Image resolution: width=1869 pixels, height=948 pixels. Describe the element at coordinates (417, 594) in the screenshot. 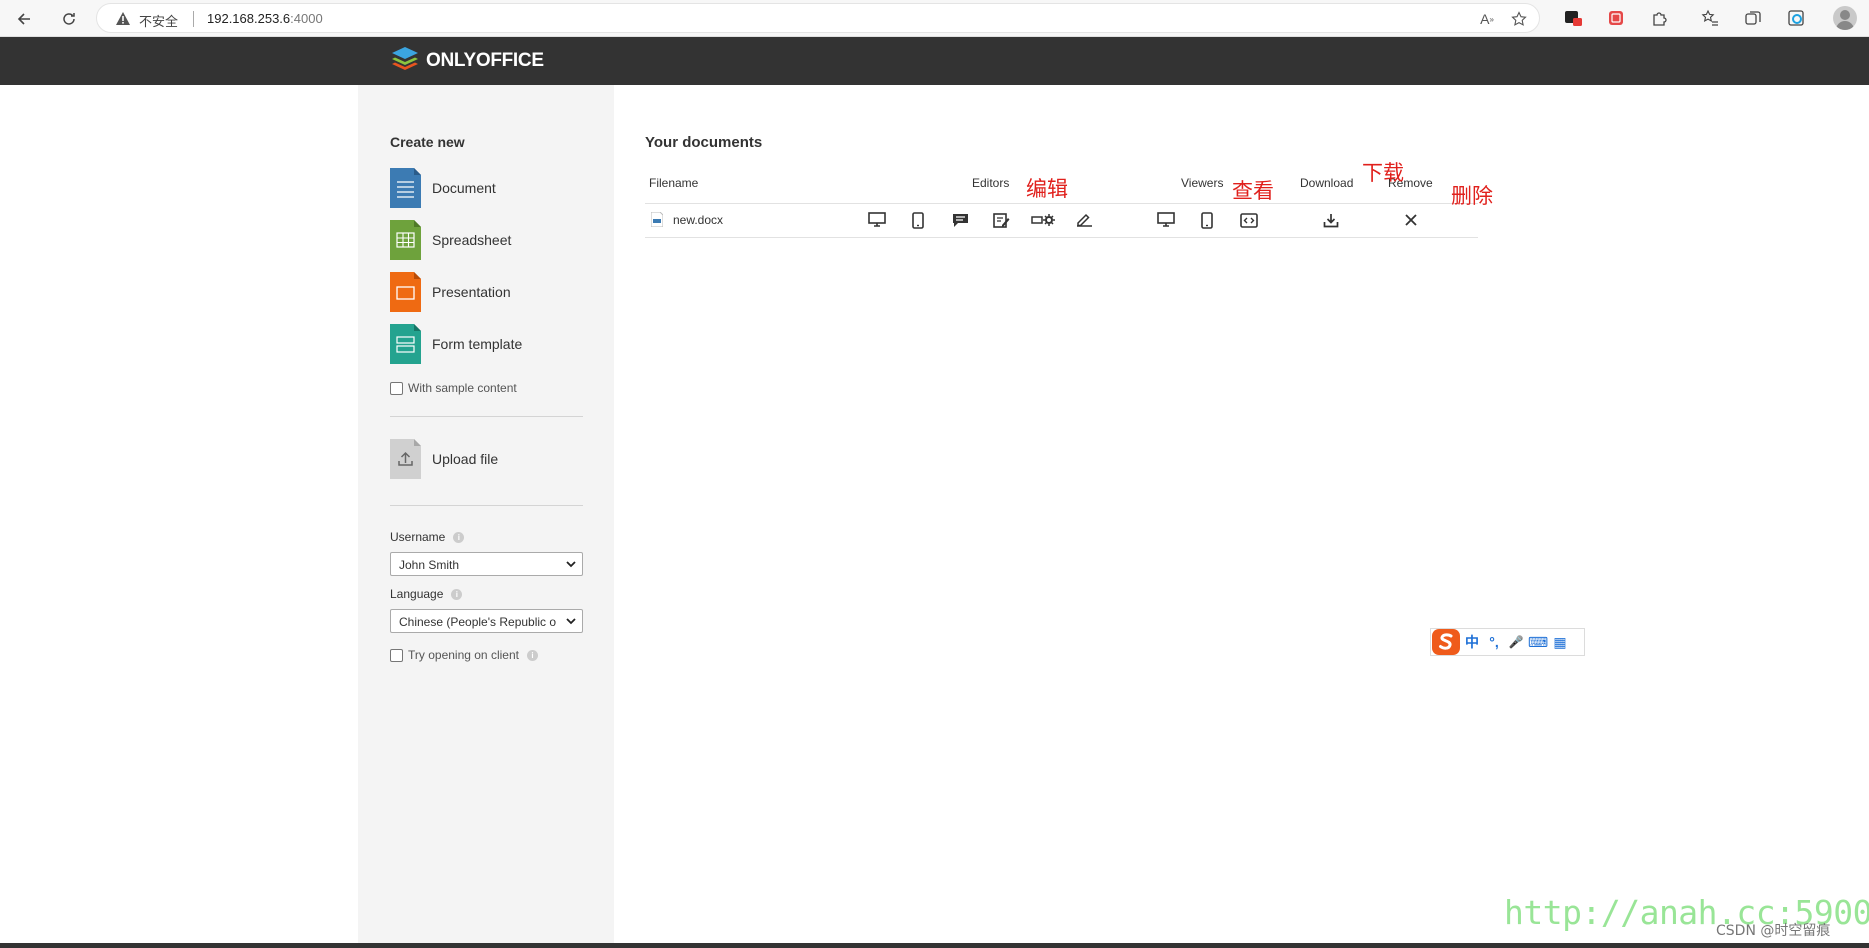

I see `language-label: Language` at that location.